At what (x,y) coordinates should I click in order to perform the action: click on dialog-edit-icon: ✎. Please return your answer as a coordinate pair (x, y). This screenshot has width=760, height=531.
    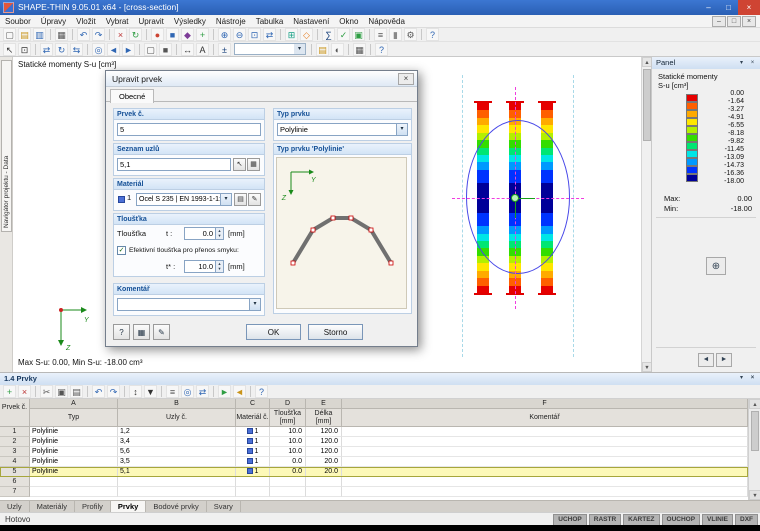
    Looking at the image, I should click on (161, 332).